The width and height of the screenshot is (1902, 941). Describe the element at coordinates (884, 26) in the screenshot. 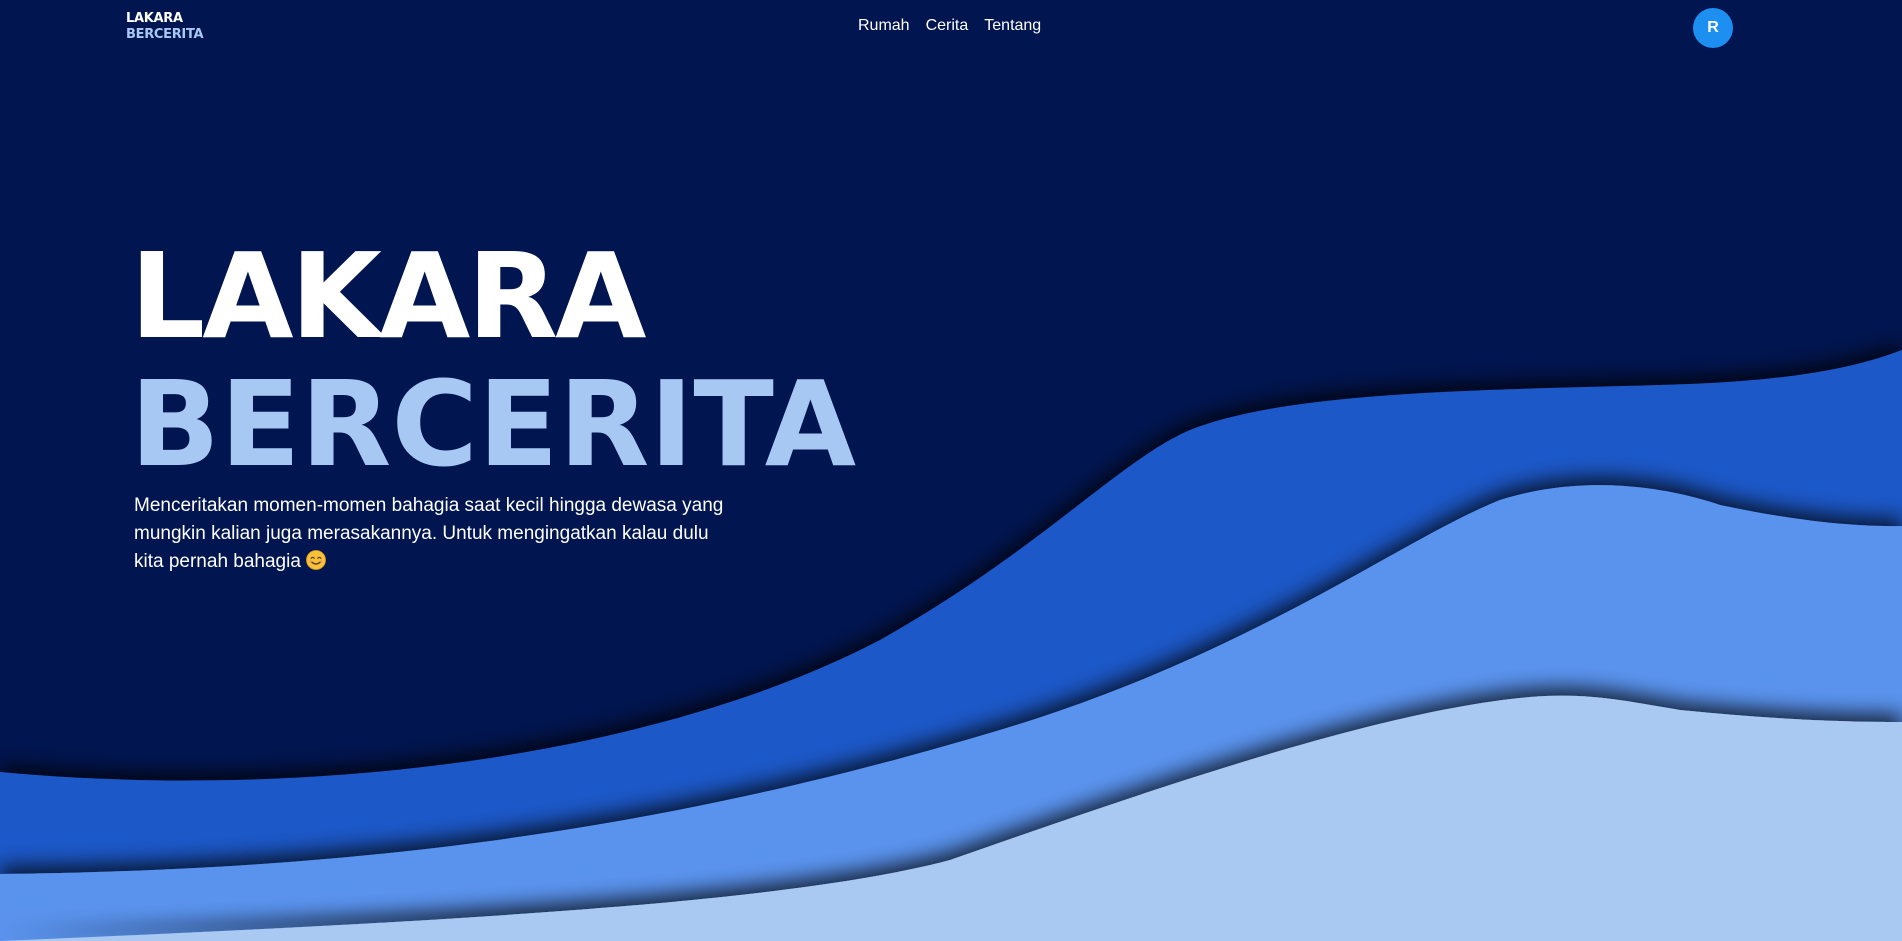

I see `nav-link-rumah: Rumah` at that location.